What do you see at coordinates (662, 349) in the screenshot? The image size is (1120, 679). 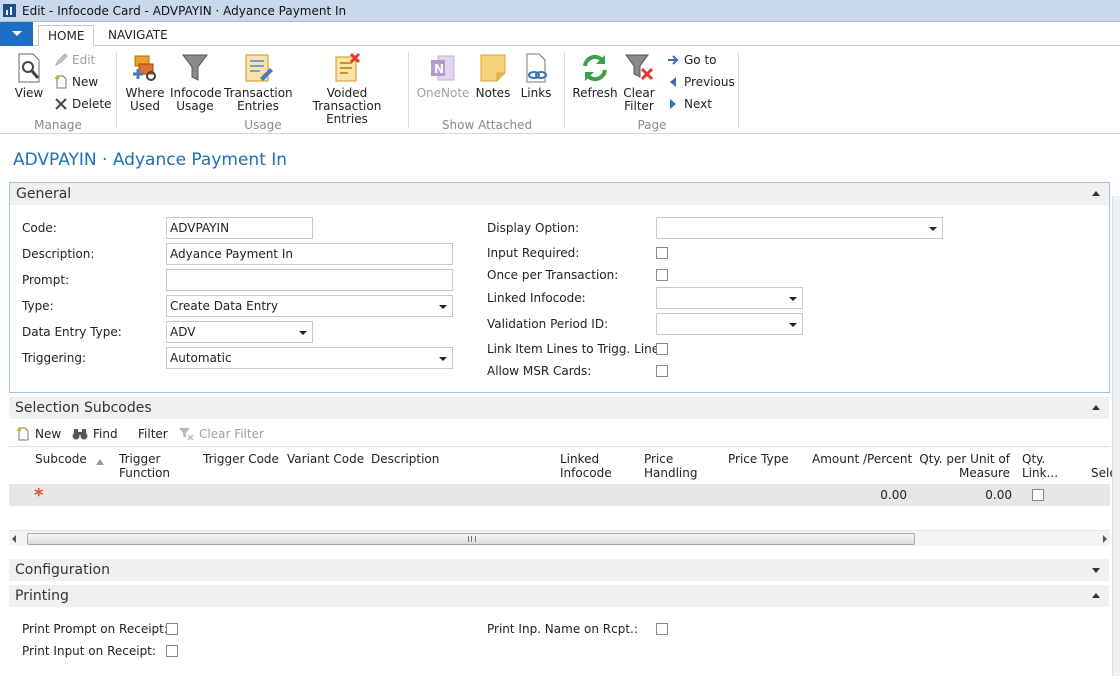 I see `link-item-lines-checkbox` at bounding box center [662, 349].